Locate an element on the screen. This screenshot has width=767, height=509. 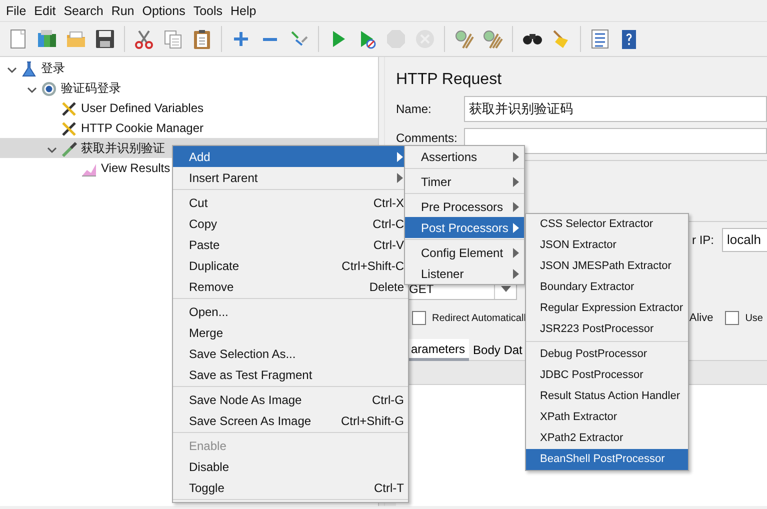
menu-item: Save Screen As Image Ctrl+Shift-G is located at coordinates (290, 420).